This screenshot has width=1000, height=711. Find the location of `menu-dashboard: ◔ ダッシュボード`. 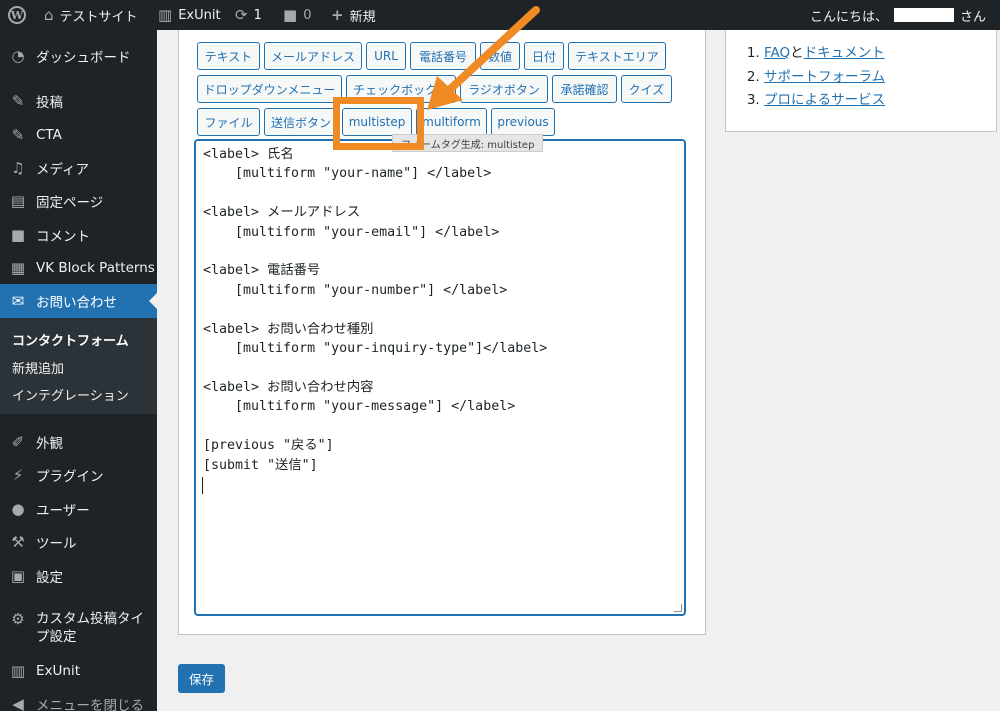

menu-dashboard: ◔ ダッシュボード is located at coordinates (78, 56).